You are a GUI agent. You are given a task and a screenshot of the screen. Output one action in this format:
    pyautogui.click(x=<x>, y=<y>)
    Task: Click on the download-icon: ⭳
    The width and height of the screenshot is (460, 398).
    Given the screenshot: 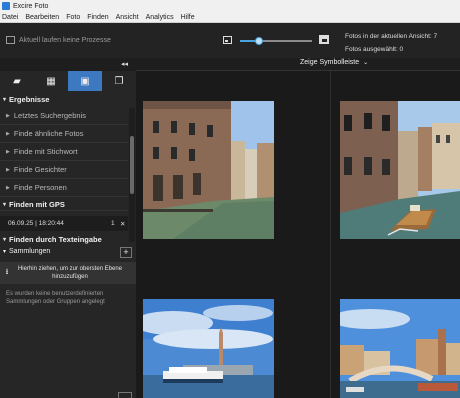 What is the action you would take?
    pyautogui.click(x=7, y=271)
    